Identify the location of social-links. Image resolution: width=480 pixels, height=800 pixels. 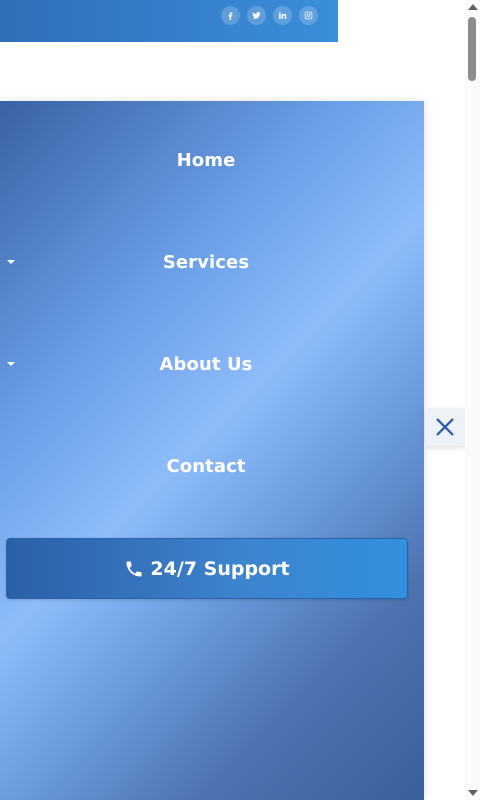
(269, 15).